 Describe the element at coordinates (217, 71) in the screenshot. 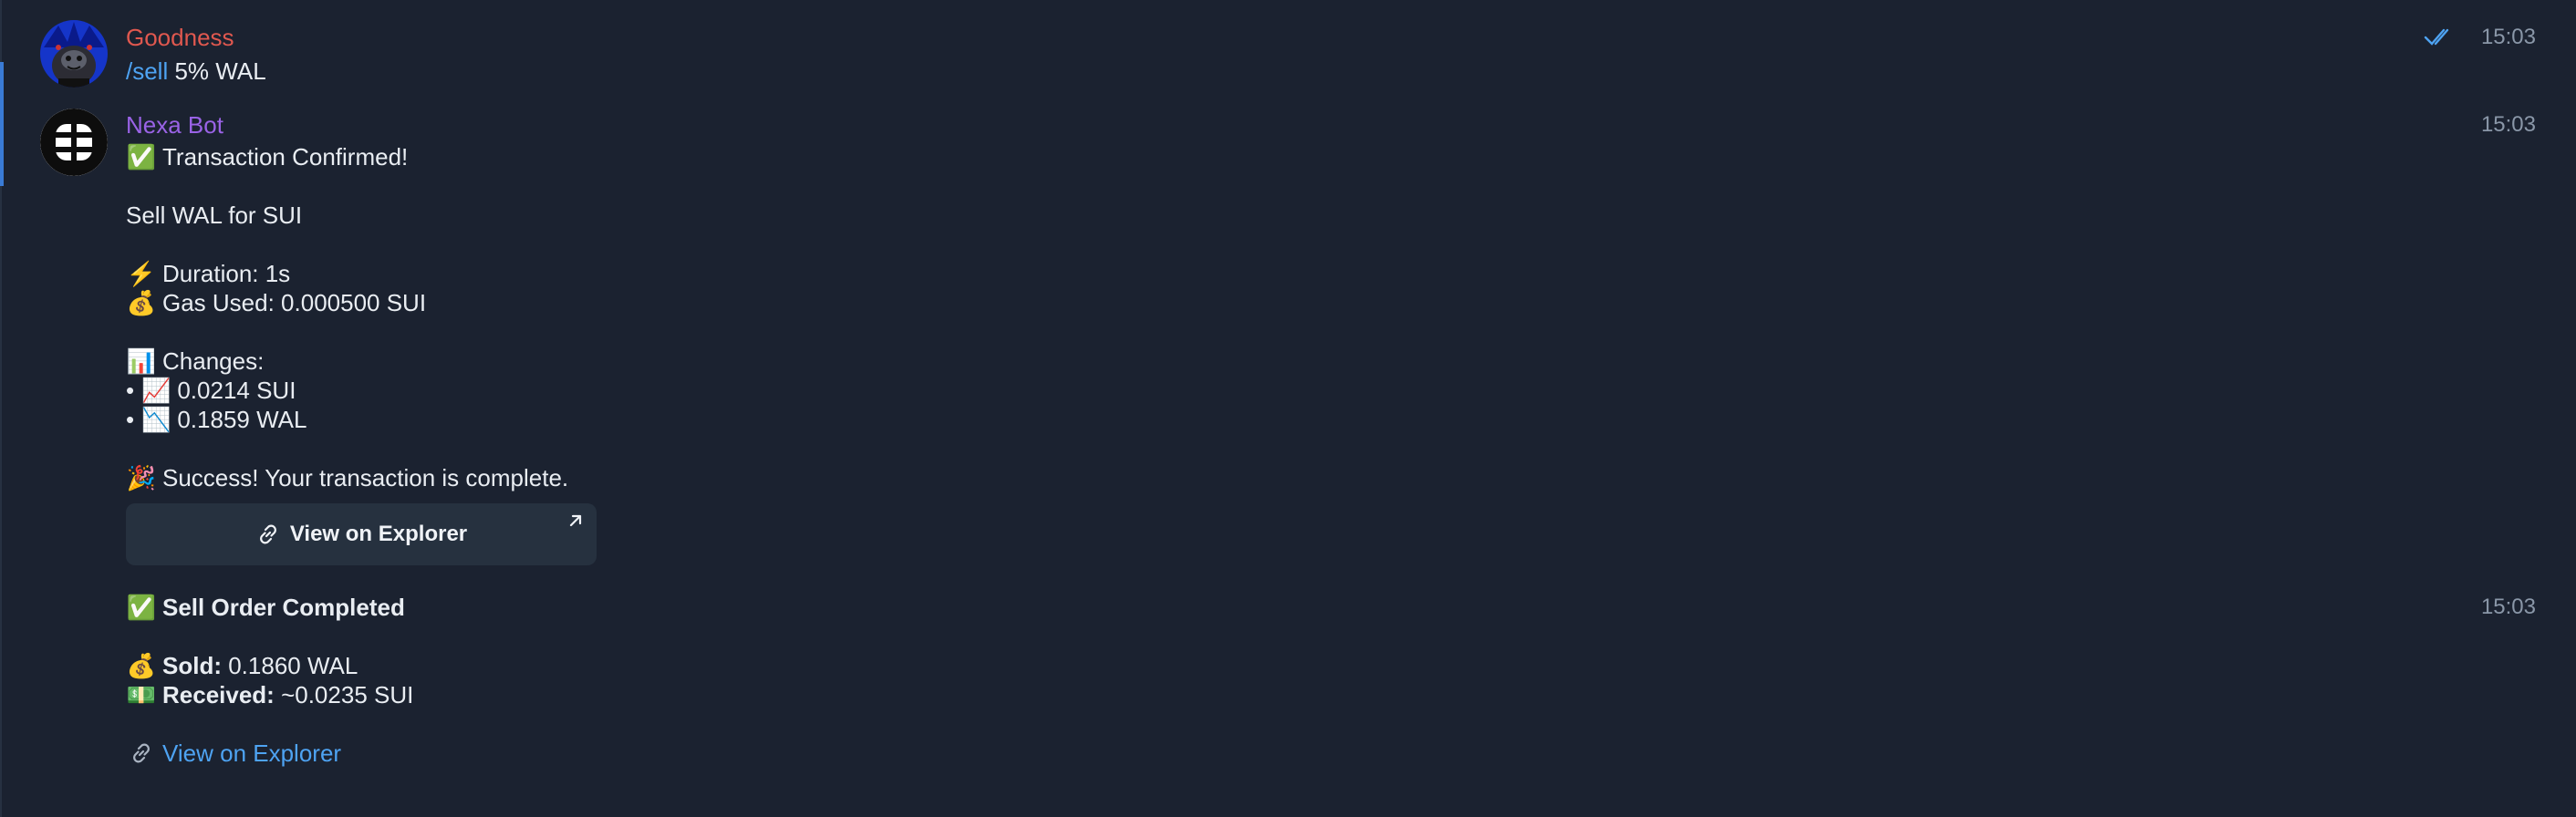

I see `command-args: 5% WAL` at that location.